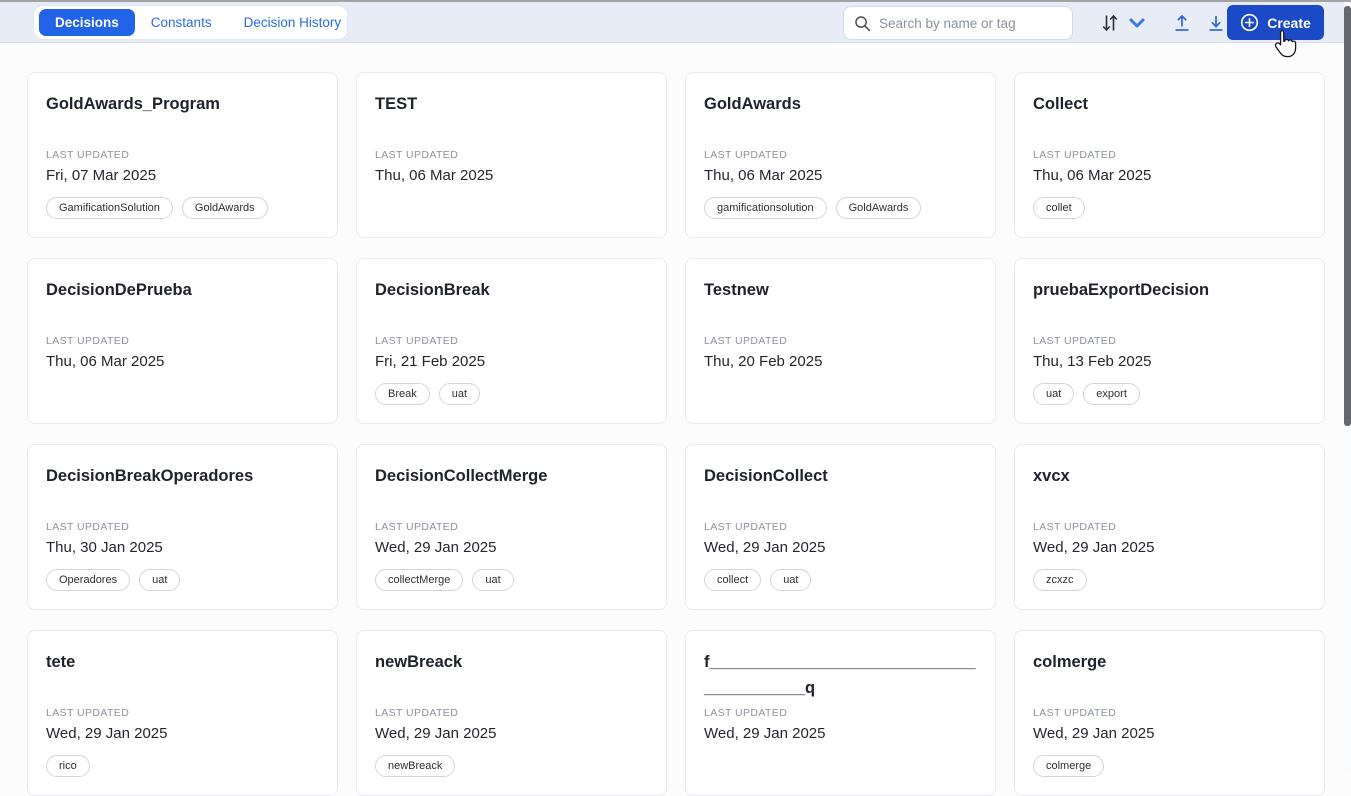 Image resolution: width=1351 pixels, height=796 pixels. What do you see at coordinates (88, 580) in the screenshot?
I see `tag-pill: Operadores` at bounding box center [88, 580].